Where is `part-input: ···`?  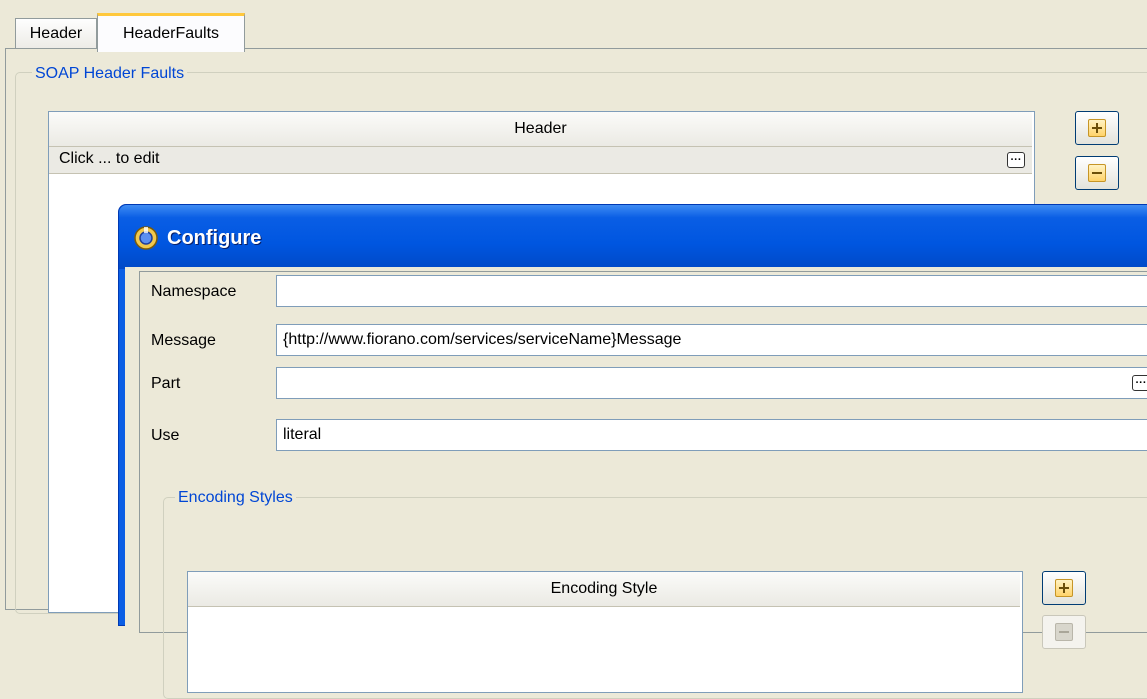
part-input: ··· is located at coordinates (711, 383).